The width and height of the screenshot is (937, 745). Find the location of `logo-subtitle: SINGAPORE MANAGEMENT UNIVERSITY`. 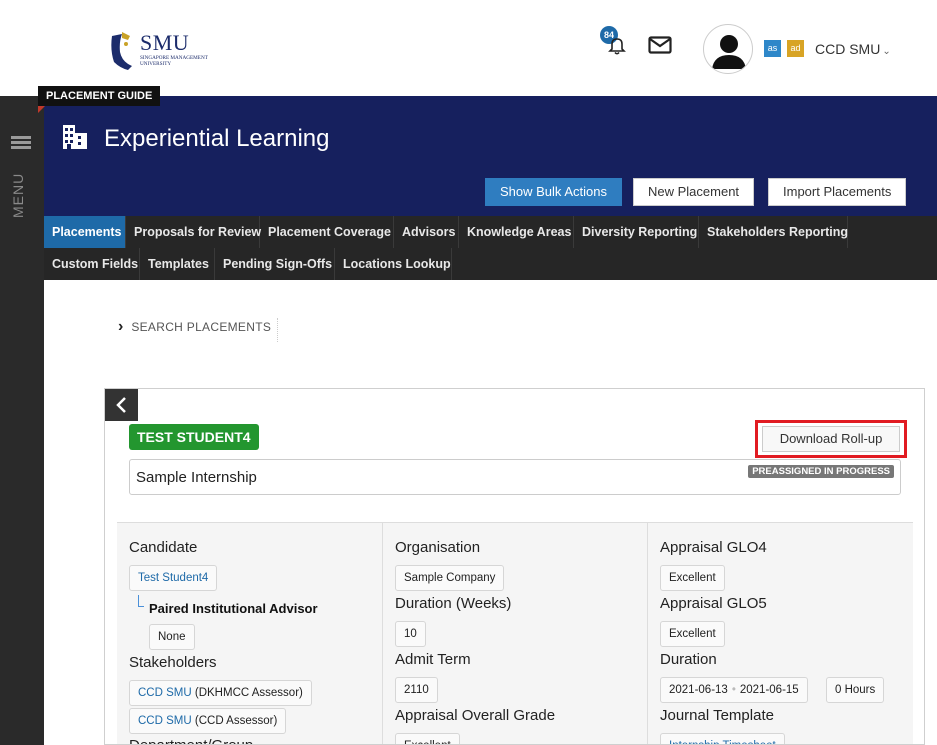

logo-subtitle: SINGAPORE MANAGEMENT UNIVERSITY is located at coordinates (174, 61).